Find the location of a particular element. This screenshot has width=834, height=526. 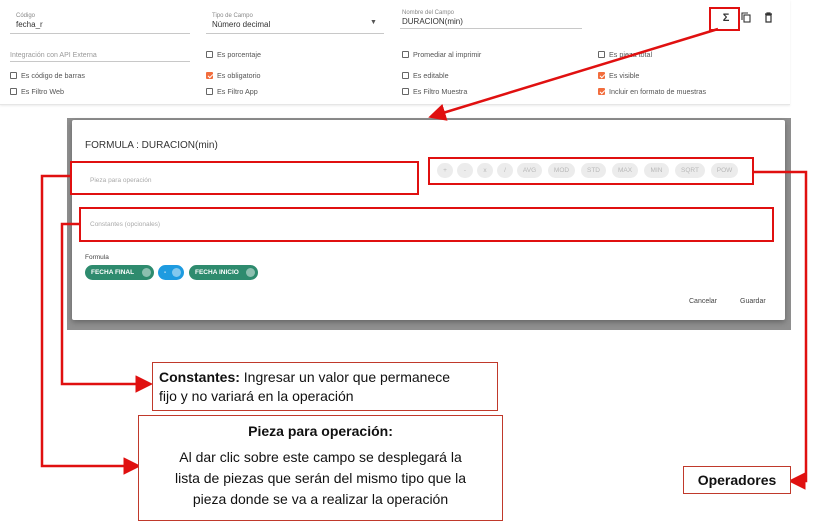

pieza-connector is located at coordinates (90, 324).